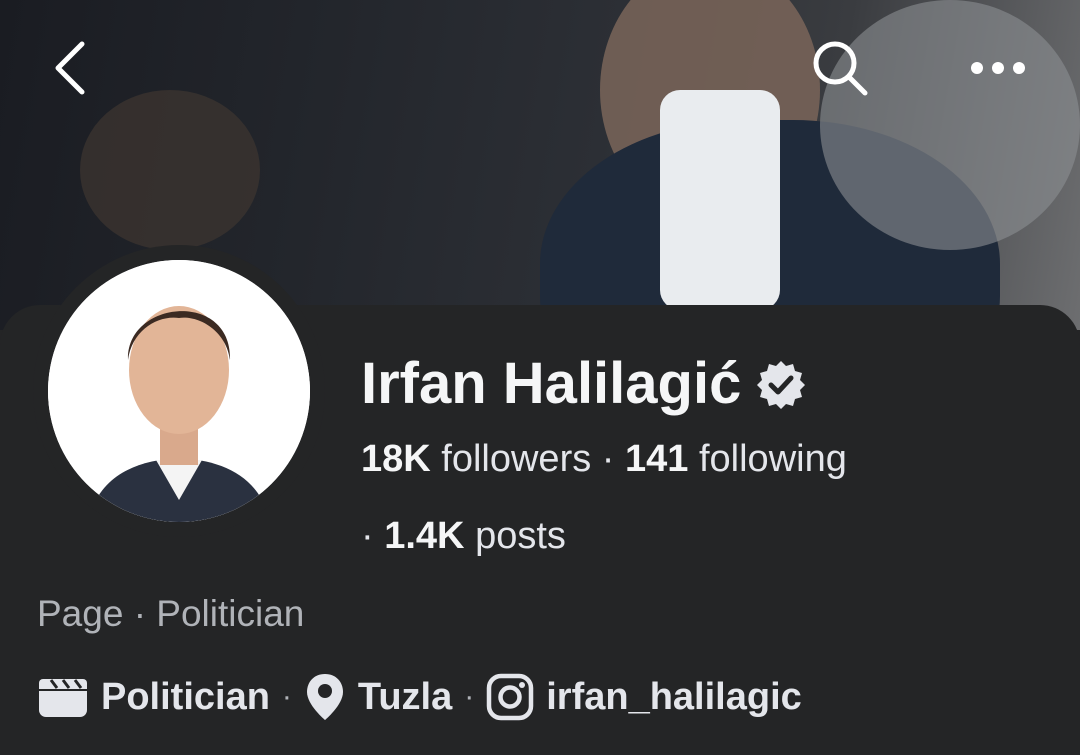  I want to click on avatar-portrait, so click(179, 391).